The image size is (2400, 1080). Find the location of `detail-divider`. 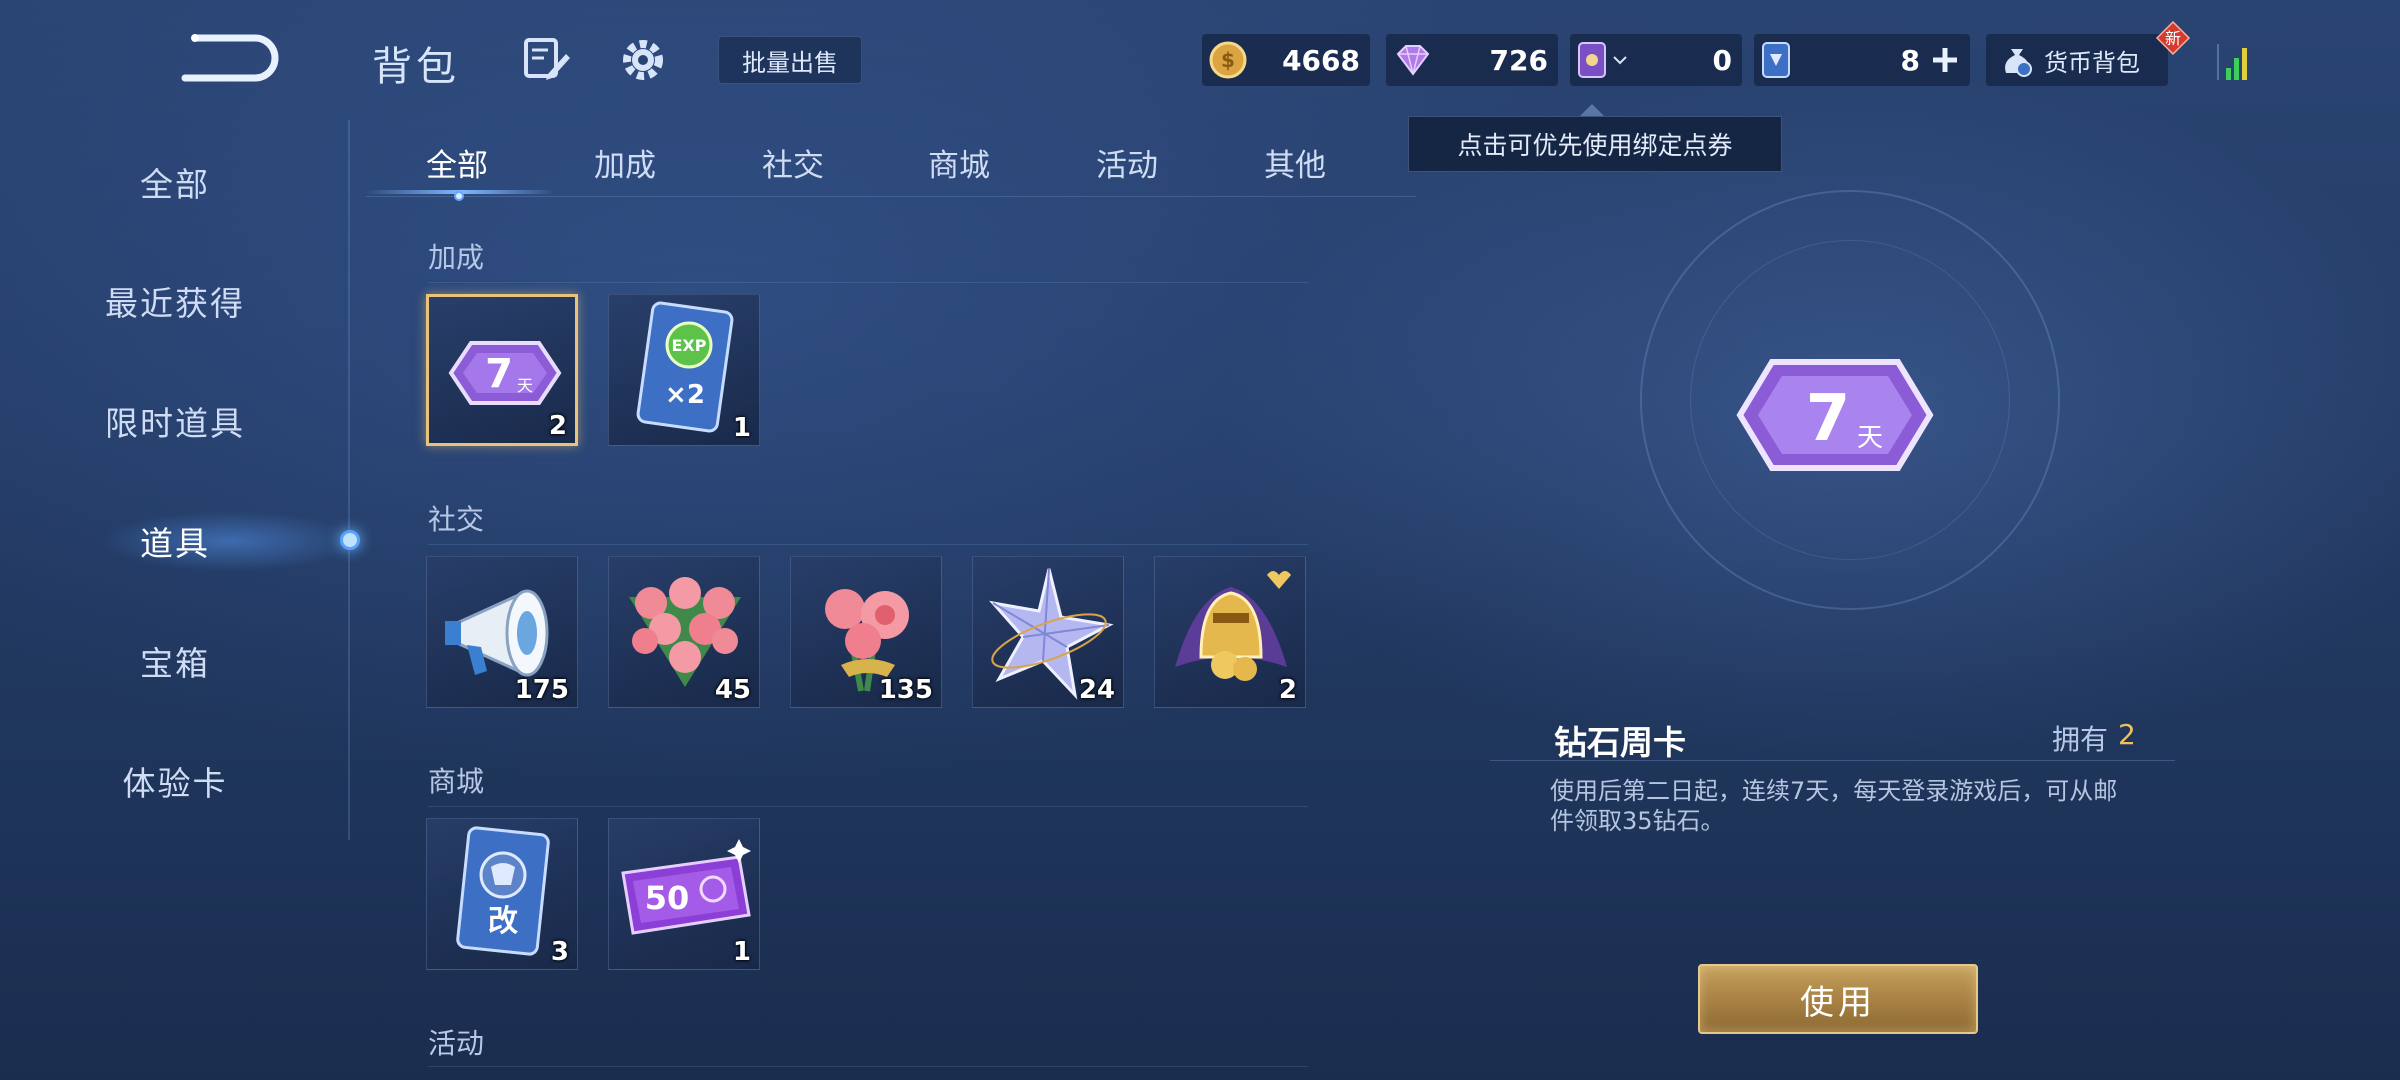

detail-divider is located at coordinates (1832, 760).